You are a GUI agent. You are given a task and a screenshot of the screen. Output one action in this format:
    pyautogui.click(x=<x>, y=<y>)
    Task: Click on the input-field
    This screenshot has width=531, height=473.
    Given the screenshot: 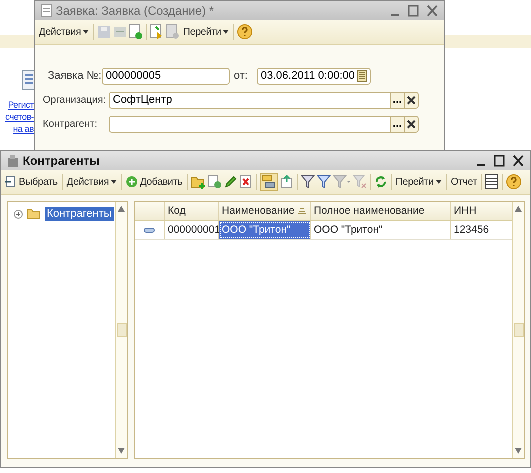 What is the action you would take?
    pyautogui.click(x=250, y=124)
    